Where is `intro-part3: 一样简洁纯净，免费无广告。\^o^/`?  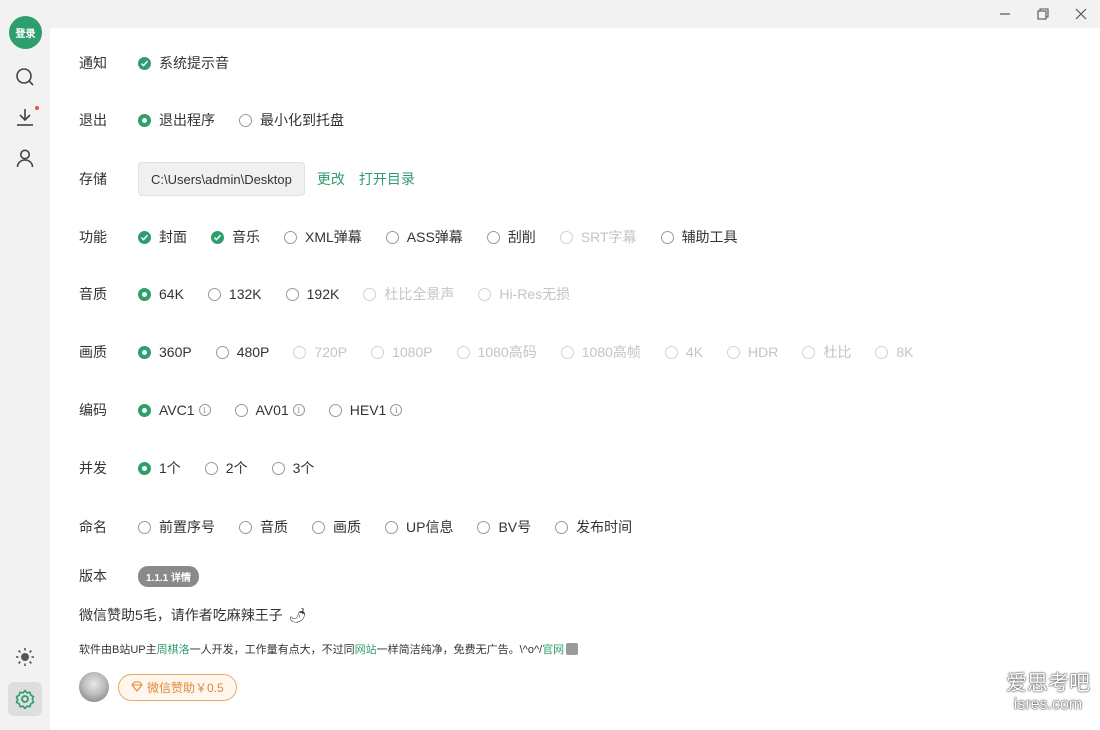
intro-part3: 一样简洁纯净，免费无广告。\^o^/ is located at coordinates (459, 650).